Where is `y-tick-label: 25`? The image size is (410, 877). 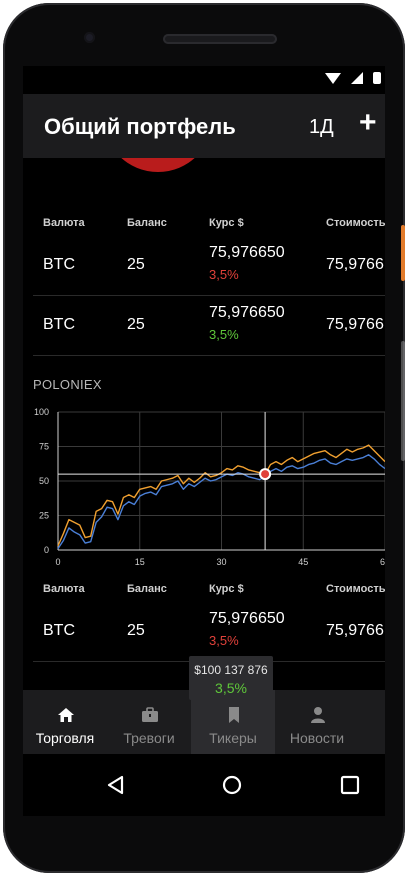
y-tick-label: 25 is located at coordinates (44, 516).